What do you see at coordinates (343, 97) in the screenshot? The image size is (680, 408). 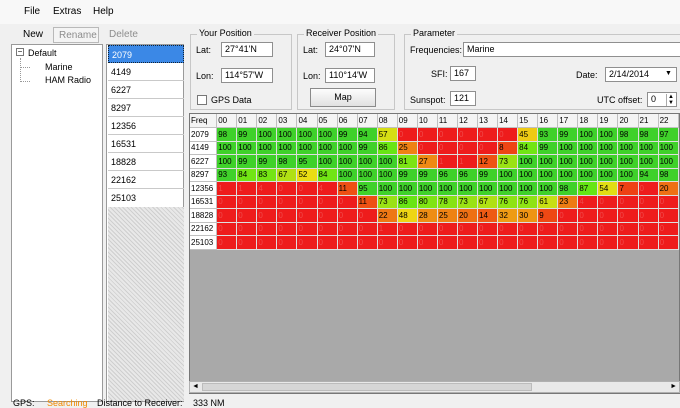 I see `map-button: Map` at bounding box center [343, 97].